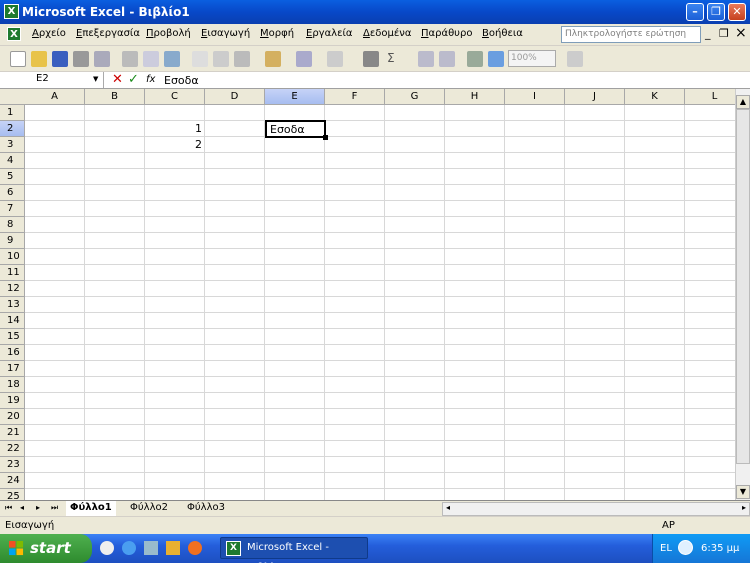 Image resolution: width=750 pixels, height=563 pixels. I want to click on scroll-left-icon: ◂, so click(448, 507).